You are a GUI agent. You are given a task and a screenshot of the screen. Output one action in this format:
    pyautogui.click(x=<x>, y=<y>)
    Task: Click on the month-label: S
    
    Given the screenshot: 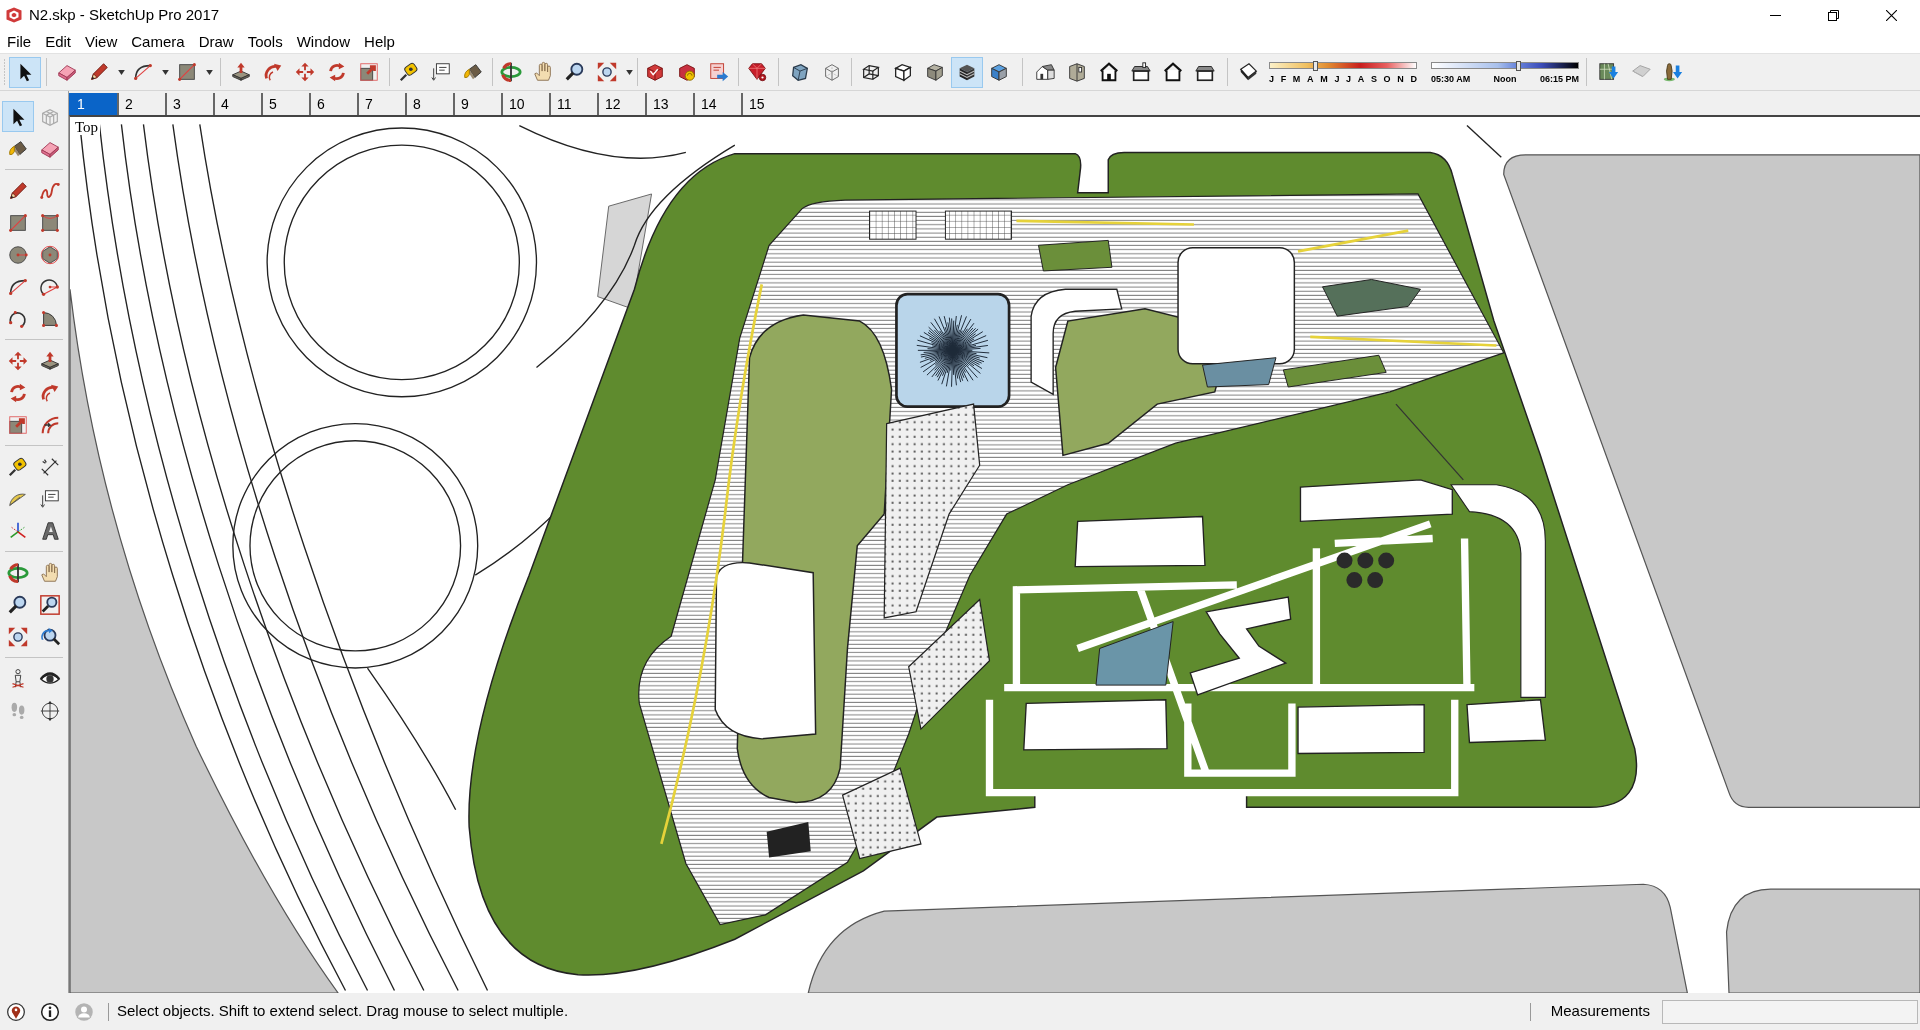 What is the action you would take?
    pyautogui.click(x=1373, y=79)
    